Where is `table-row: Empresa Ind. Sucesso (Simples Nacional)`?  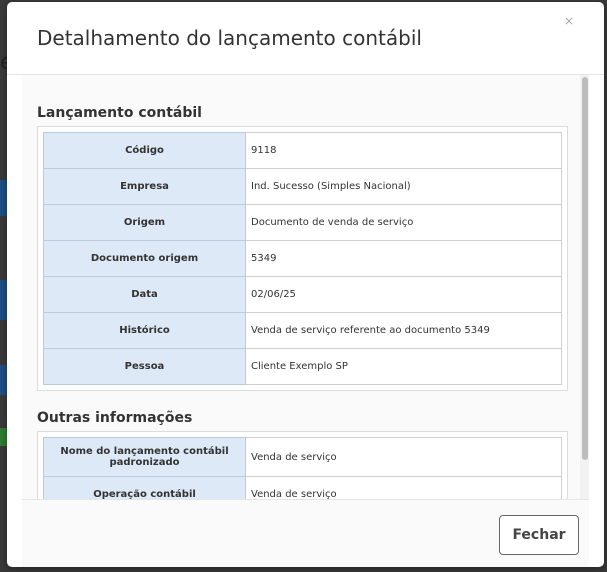 table-row: Empresa Ind. Sucesso (Simples Nacional) is located at coordinates (302, 186).